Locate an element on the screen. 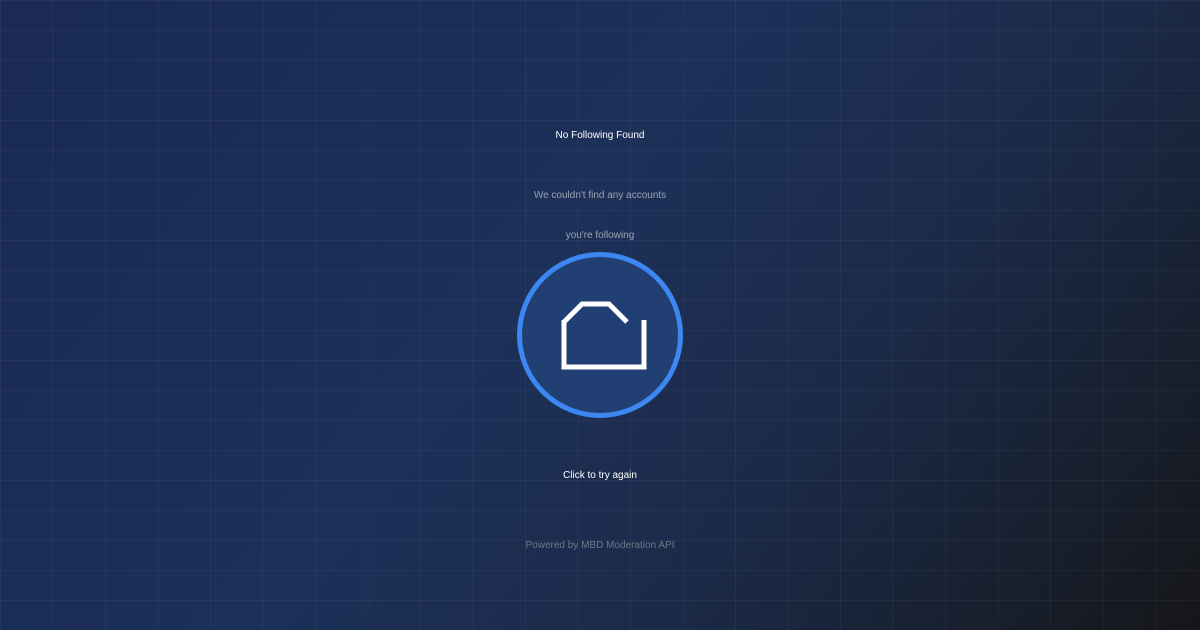 This screenshot has width=1200, height=630. empty-state-badge is located at coordinates (600, 335).